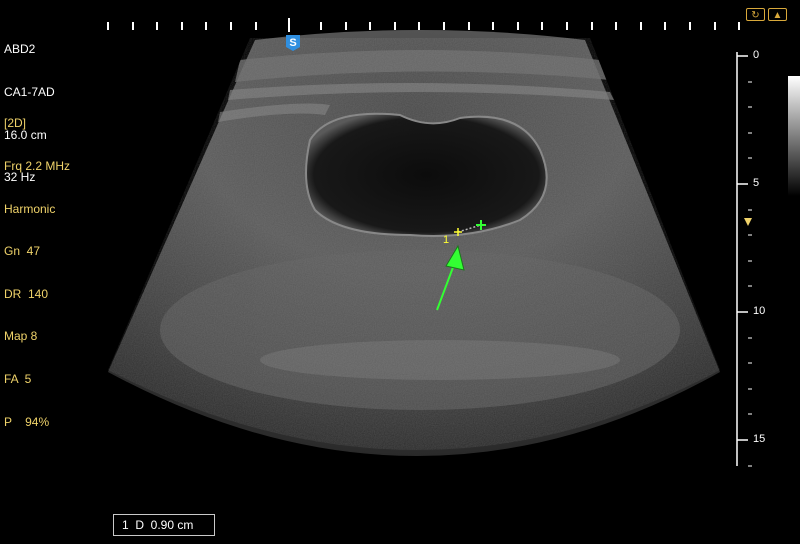  Describe the element at coordinates (748, 222) in the screenshot. I see `focus-marker` at that location.